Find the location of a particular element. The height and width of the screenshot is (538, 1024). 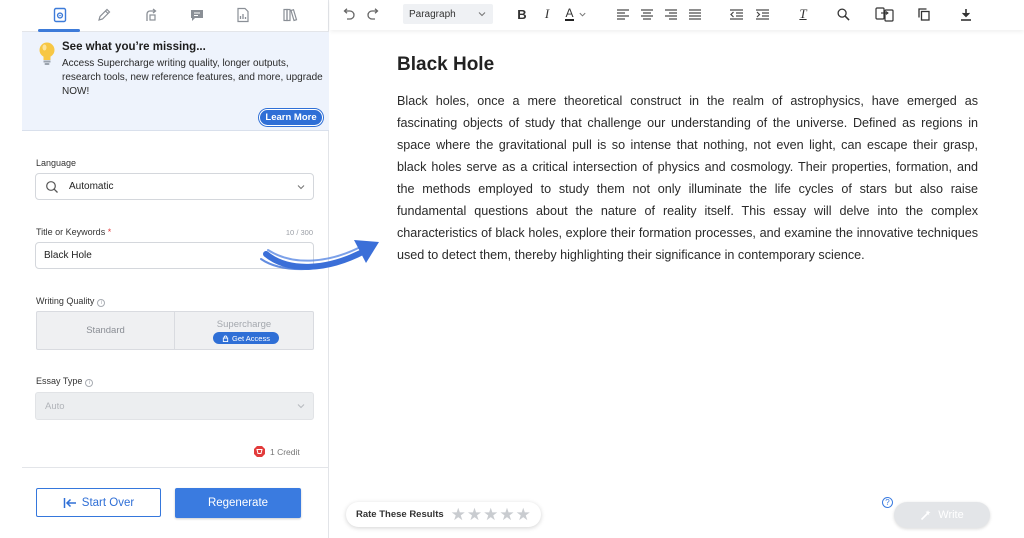

rewrite-icon is located at coordinates (151, 14).